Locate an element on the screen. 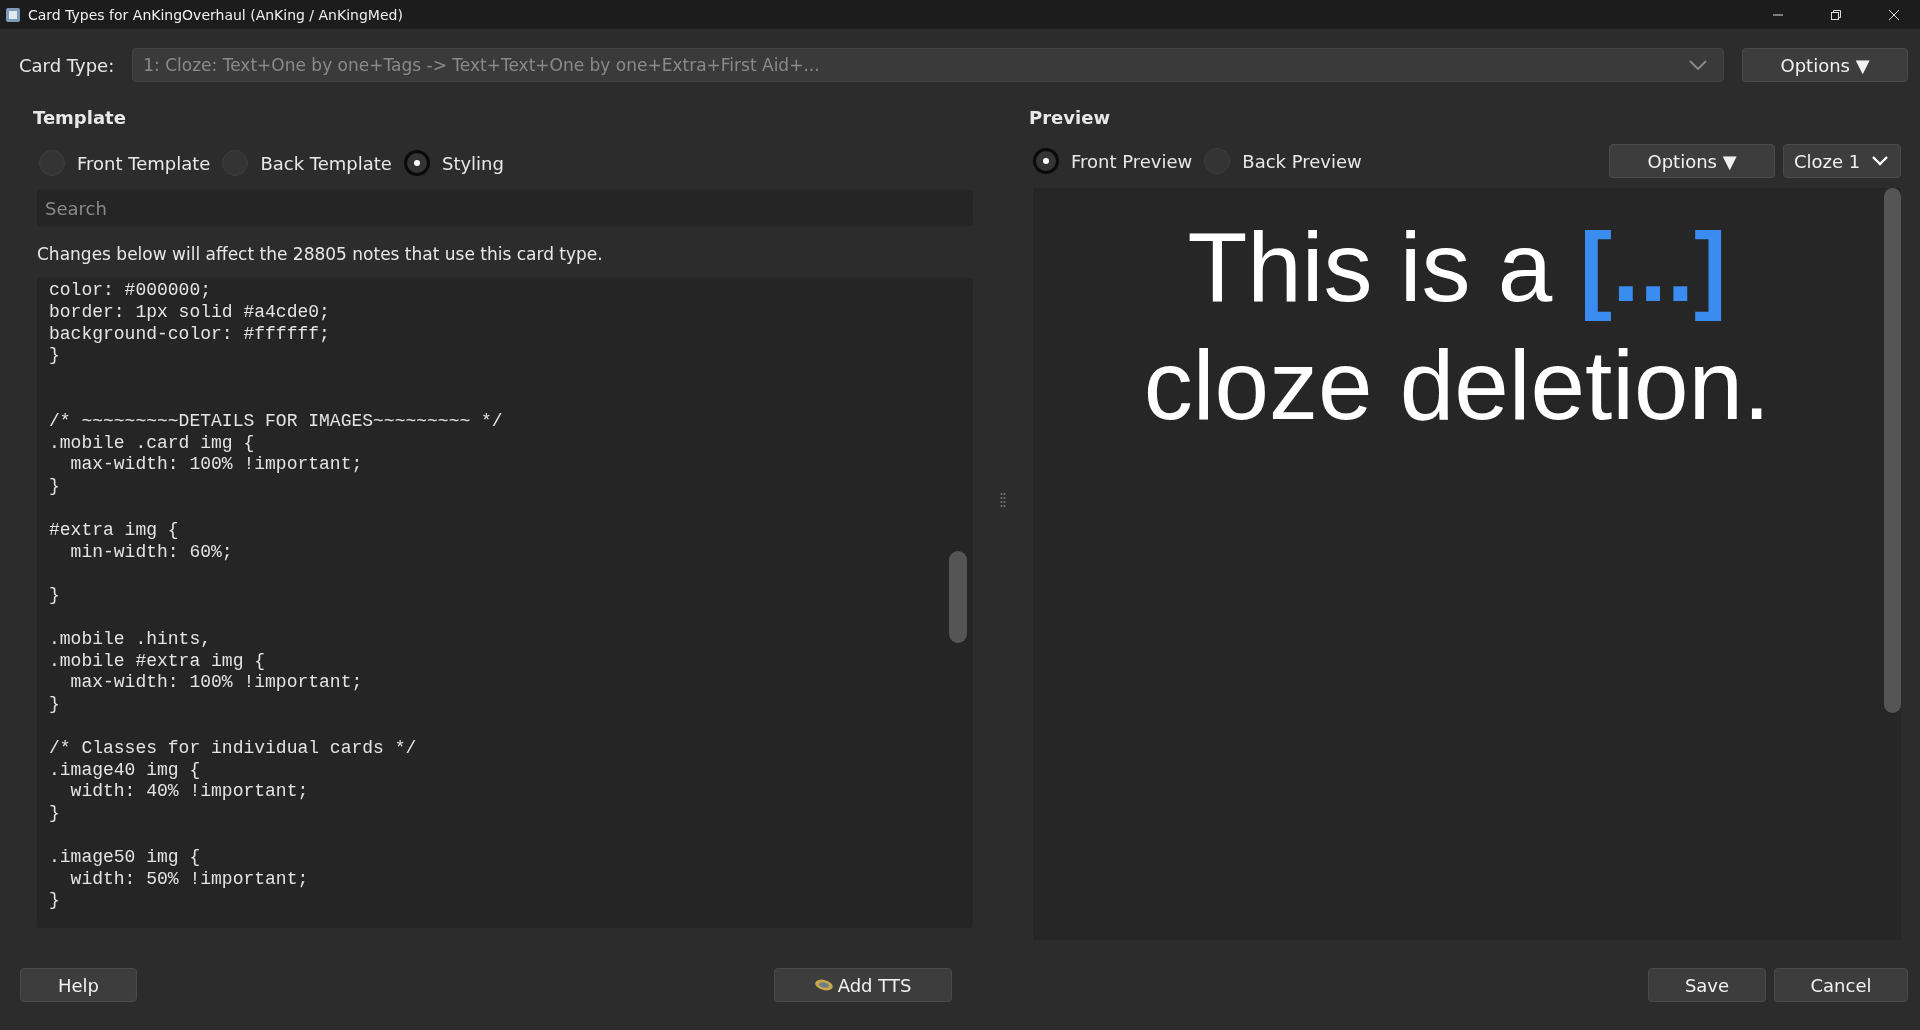 The image size is (1920, 1030). template-radio: Front Template is located at coordinates (125, 163).